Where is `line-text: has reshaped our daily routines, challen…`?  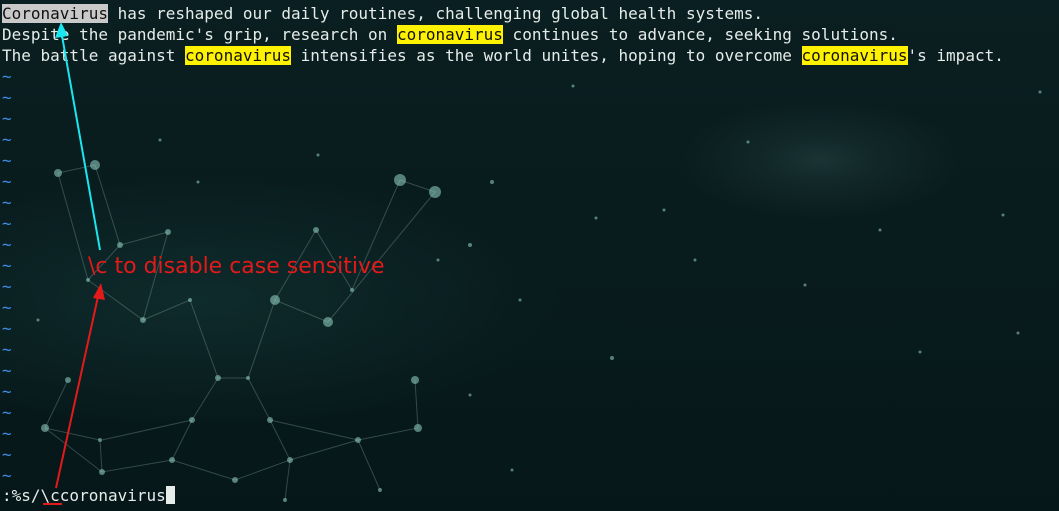
line-text: has reshaped our daily routines, challen… is located at coordinates (435, 13).